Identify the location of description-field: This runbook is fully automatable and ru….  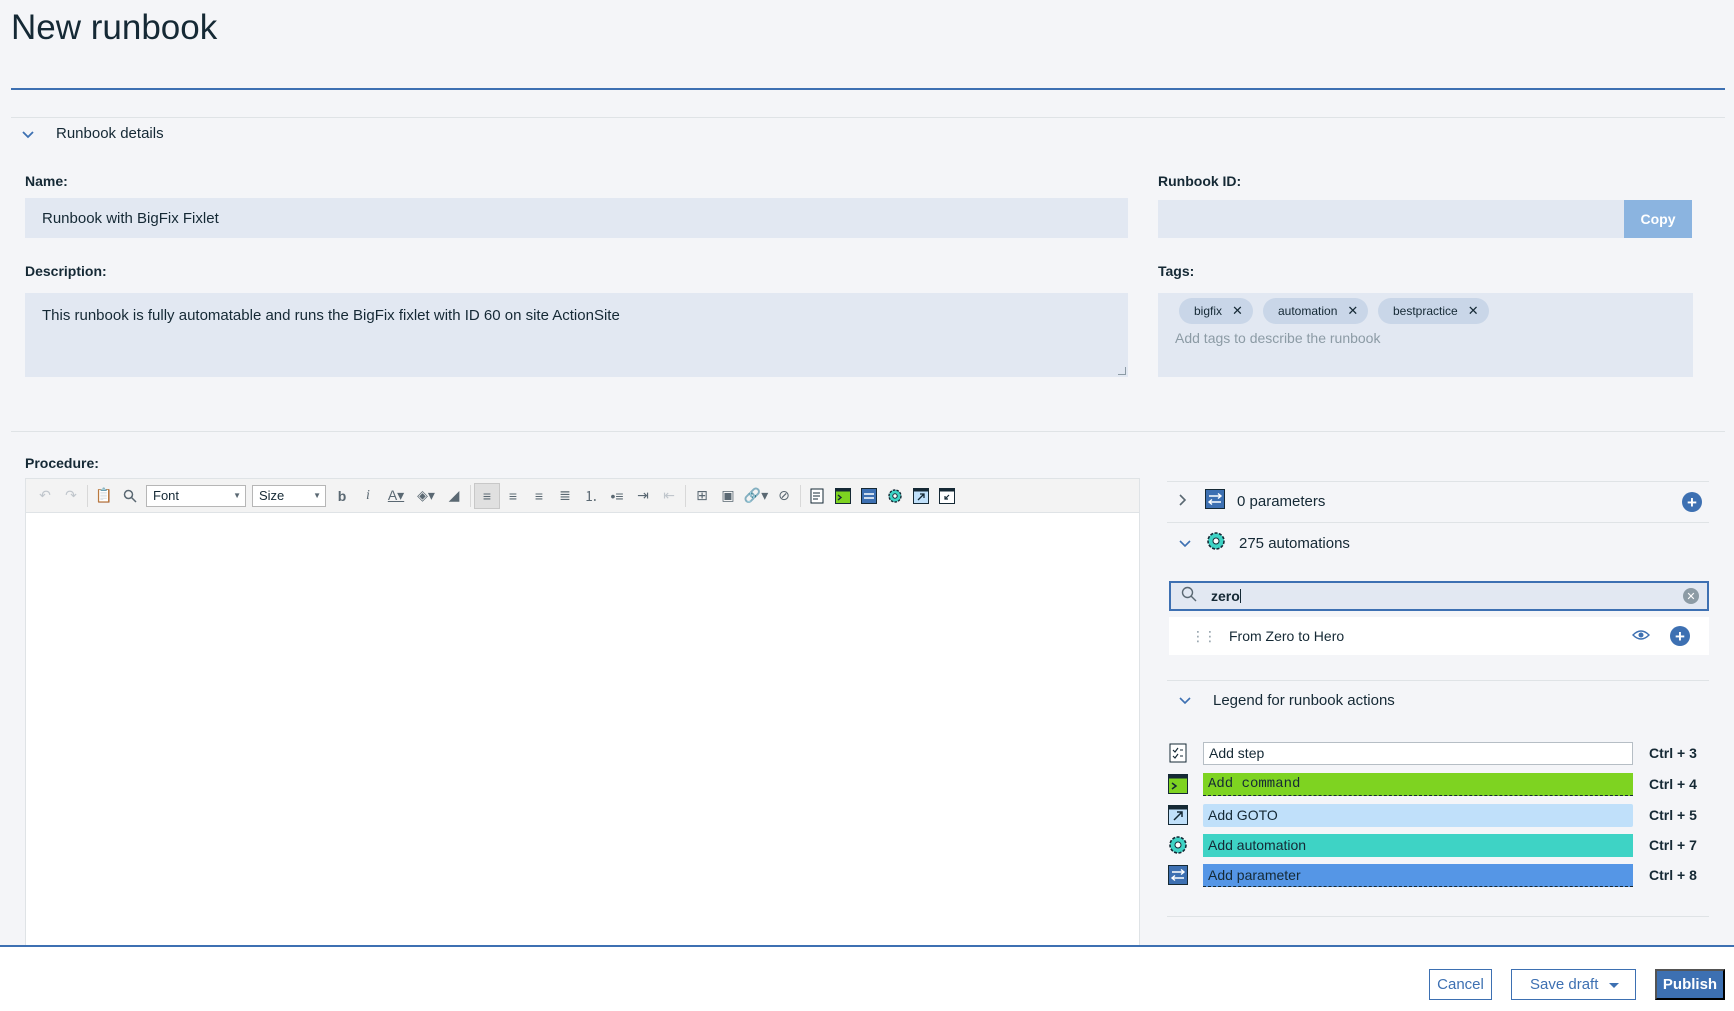
(576, 335).